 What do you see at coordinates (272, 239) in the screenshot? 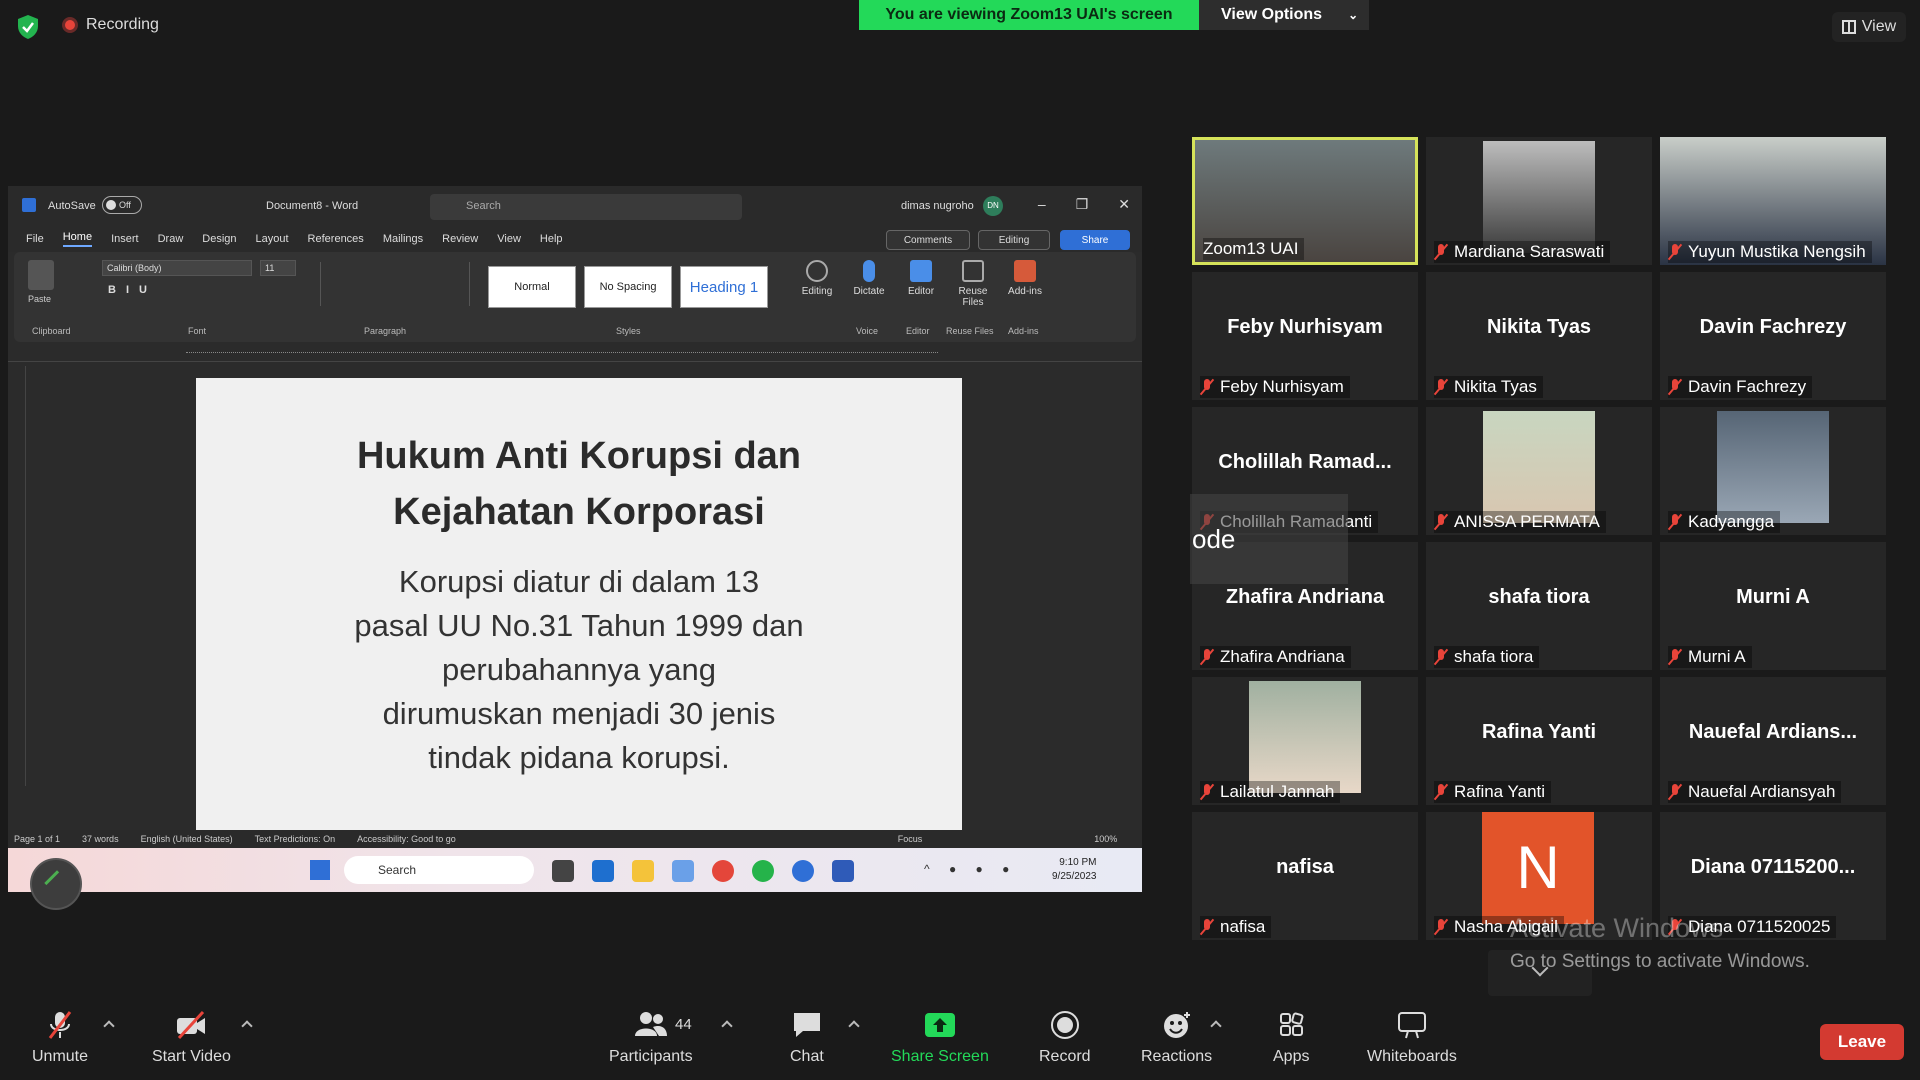
I see `menu-layout: Layout` at bounding box center [272, 239].